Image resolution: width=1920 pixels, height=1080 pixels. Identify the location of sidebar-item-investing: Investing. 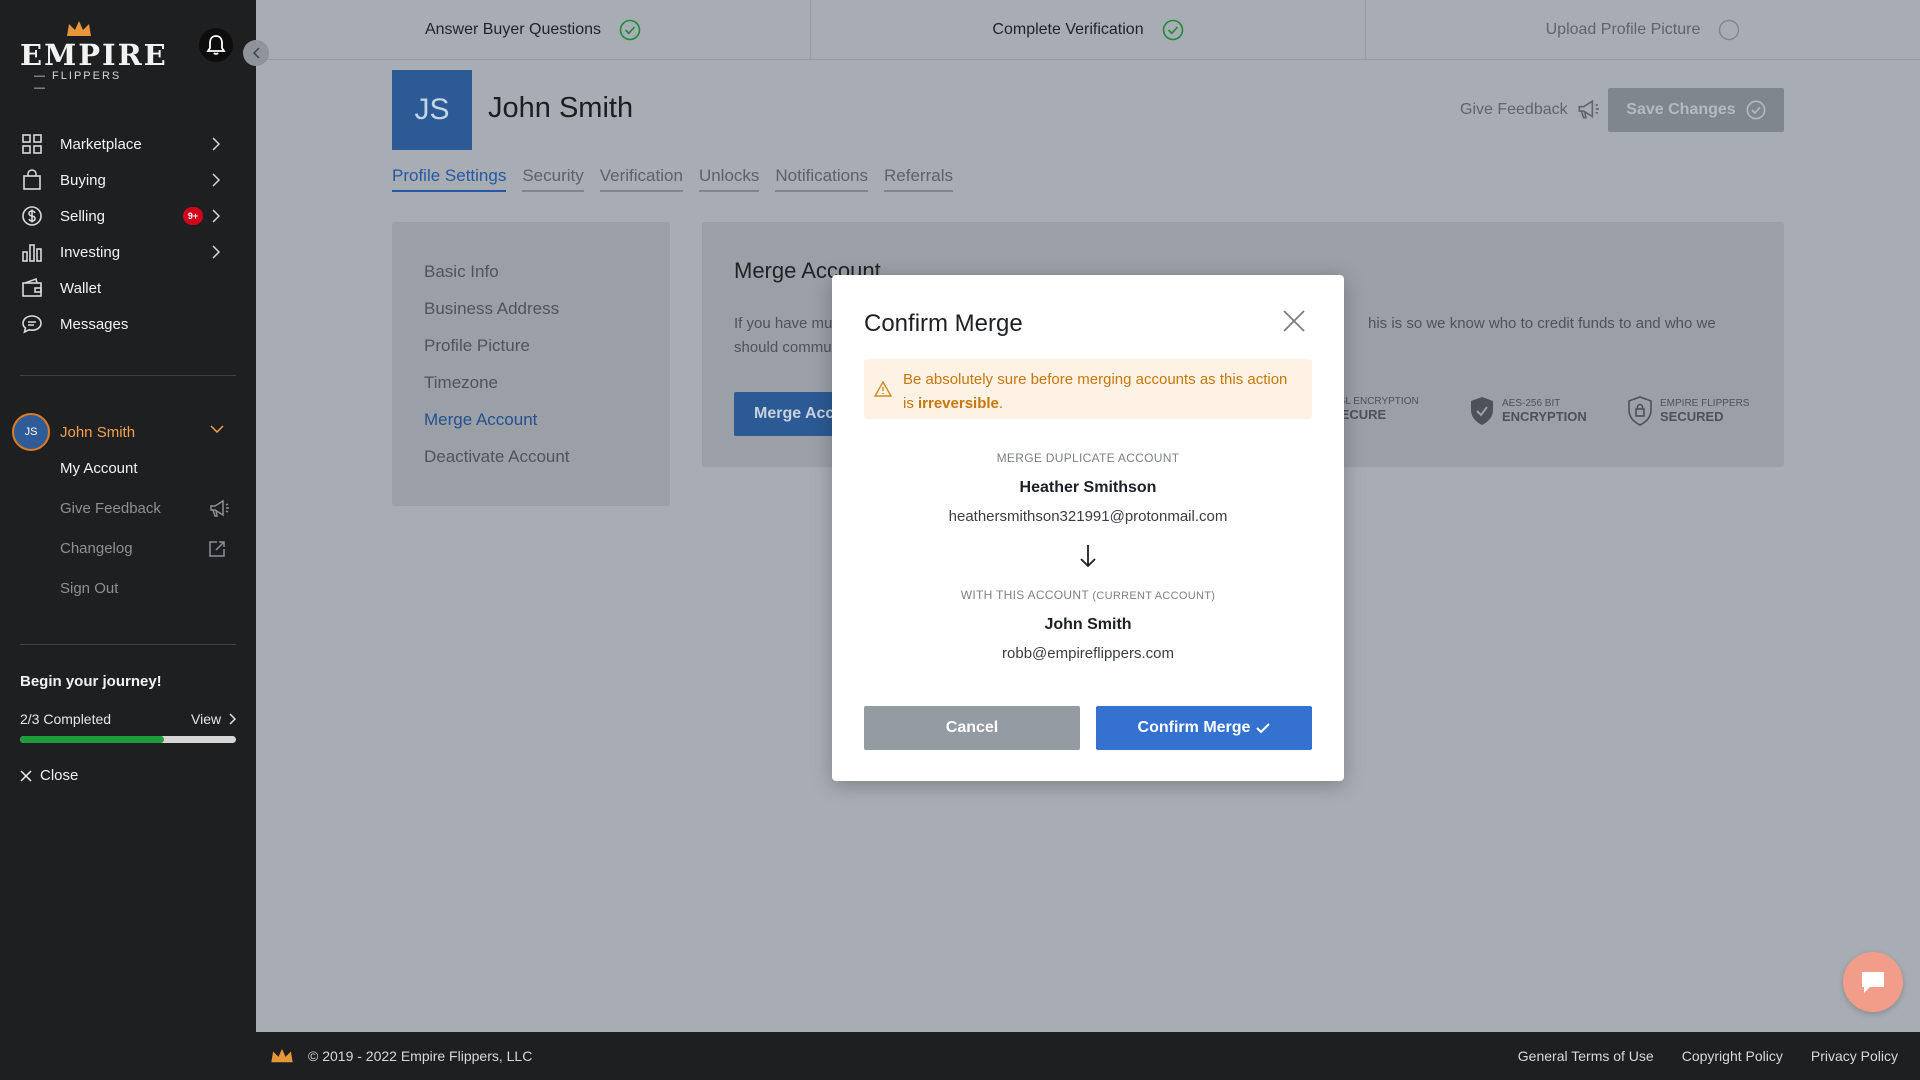
(128, 252).